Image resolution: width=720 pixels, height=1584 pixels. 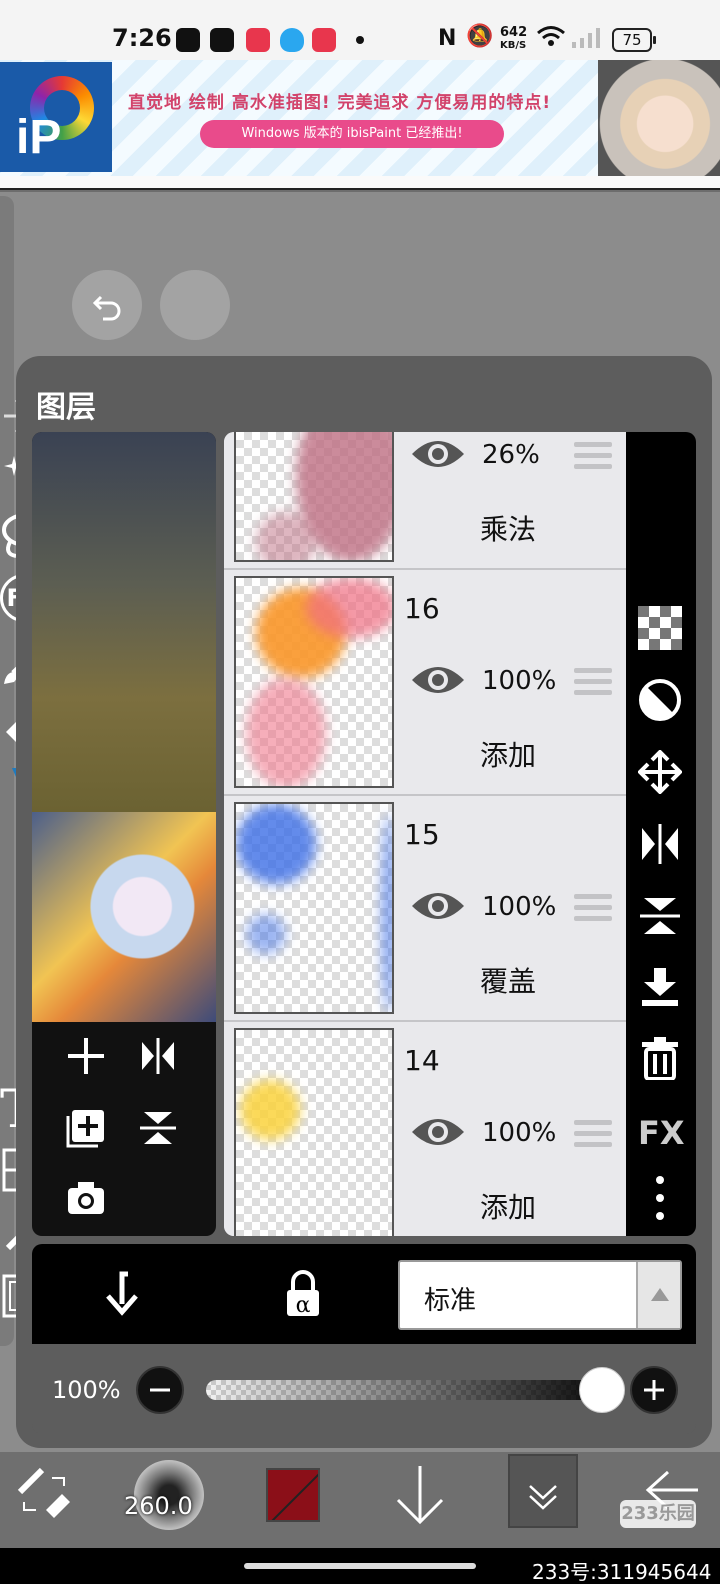 I want to click on flip-layer-horizontal-button, so click(x=158, y=1056).